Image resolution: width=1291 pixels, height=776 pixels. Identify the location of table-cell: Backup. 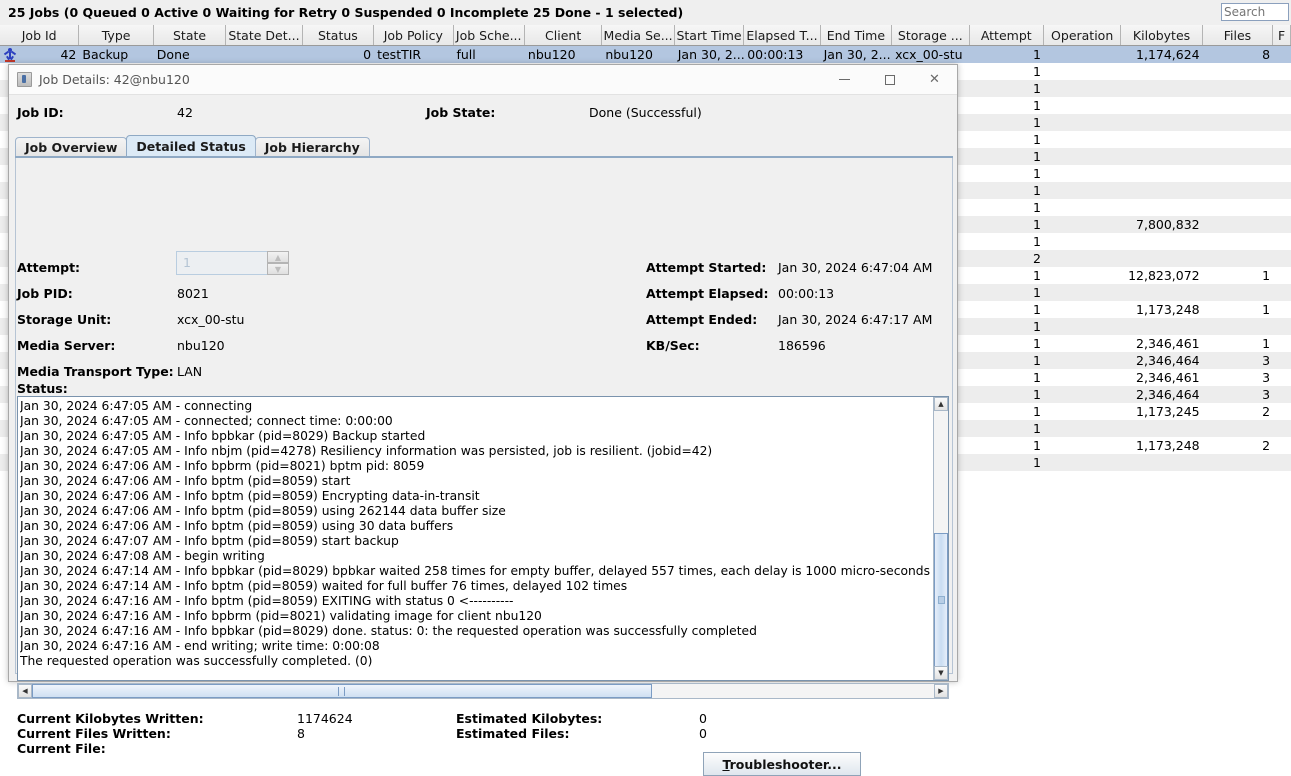
(116, 54).